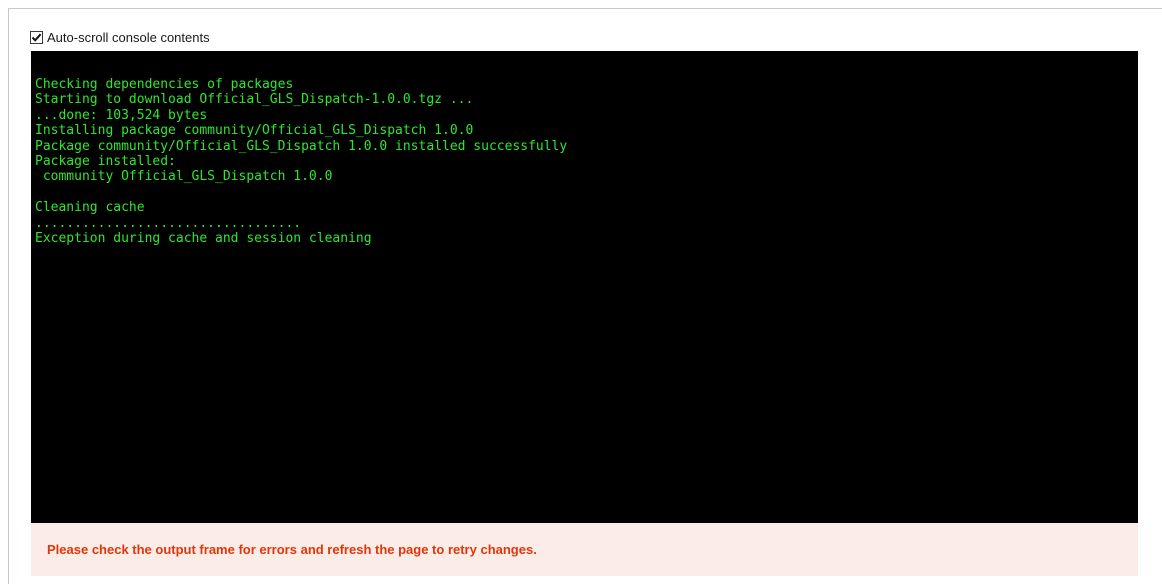 Image resolution: width=1162 pixels, height=584 pixels. What do you see at coordinates (105, 161) in the screenshot?
I see `console-line: Package installed:` at bounding box center [105, 161].